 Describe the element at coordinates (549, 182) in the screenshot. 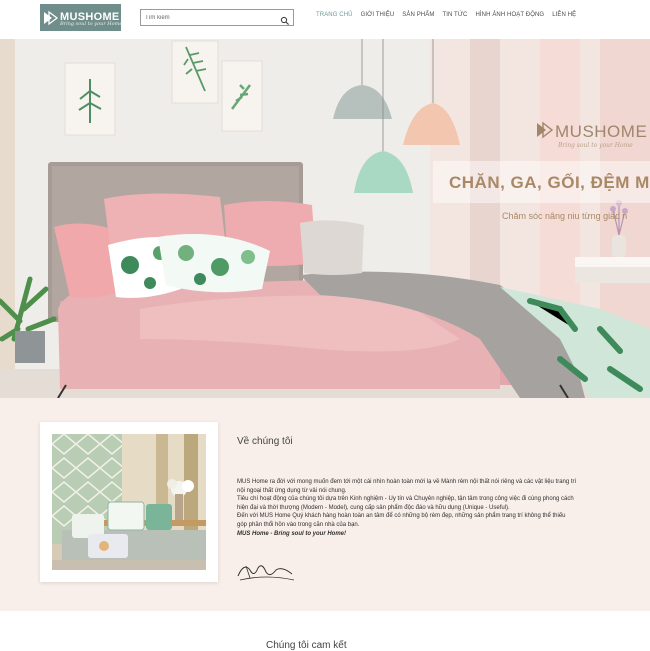

I see `hero-title: CHĂN, GA, GỐI, ĐỆM MU` at that location.